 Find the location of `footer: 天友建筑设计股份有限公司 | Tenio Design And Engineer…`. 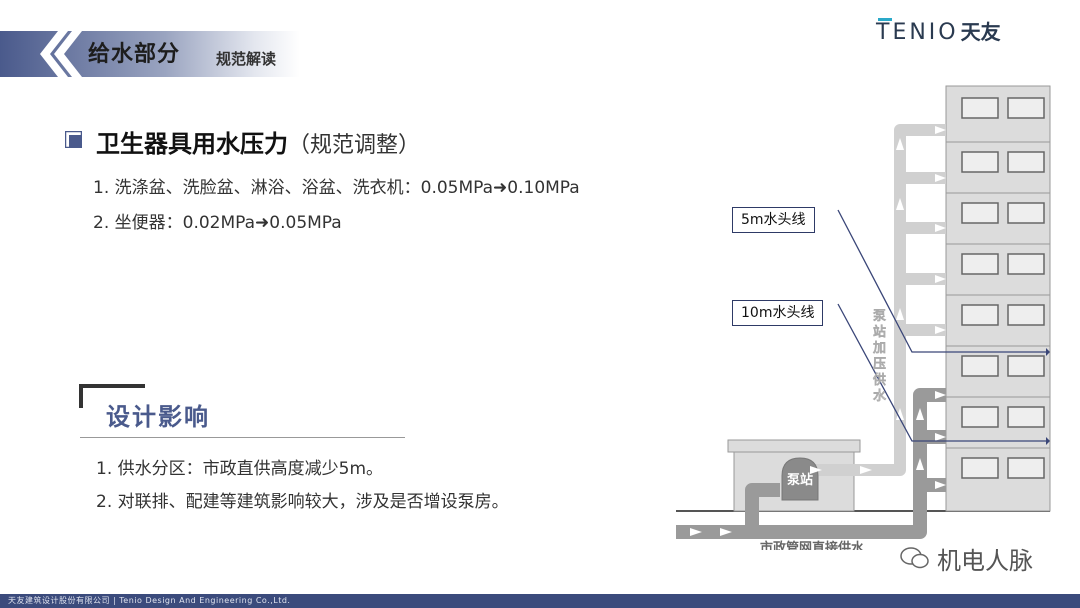

footer: 天友建筑设计股份有限公司 | Tenio Design And Engineer… is located at coordinates (540, 601).